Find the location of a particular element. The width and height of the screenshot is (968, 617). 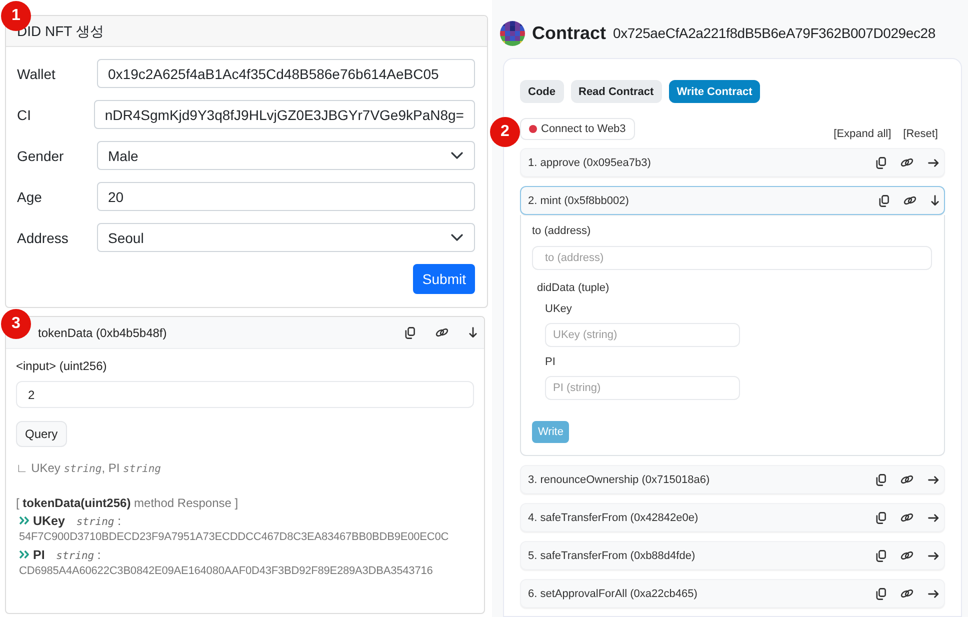

function-header: 4. safeTransferFrom (0x42842e0e) is located at coordinates (732, 517).